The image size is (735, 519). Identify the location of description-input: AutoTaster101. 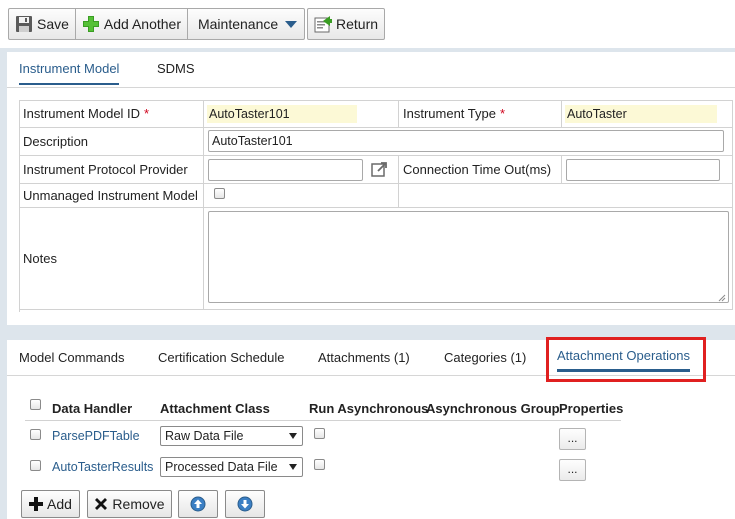
(466, 141).